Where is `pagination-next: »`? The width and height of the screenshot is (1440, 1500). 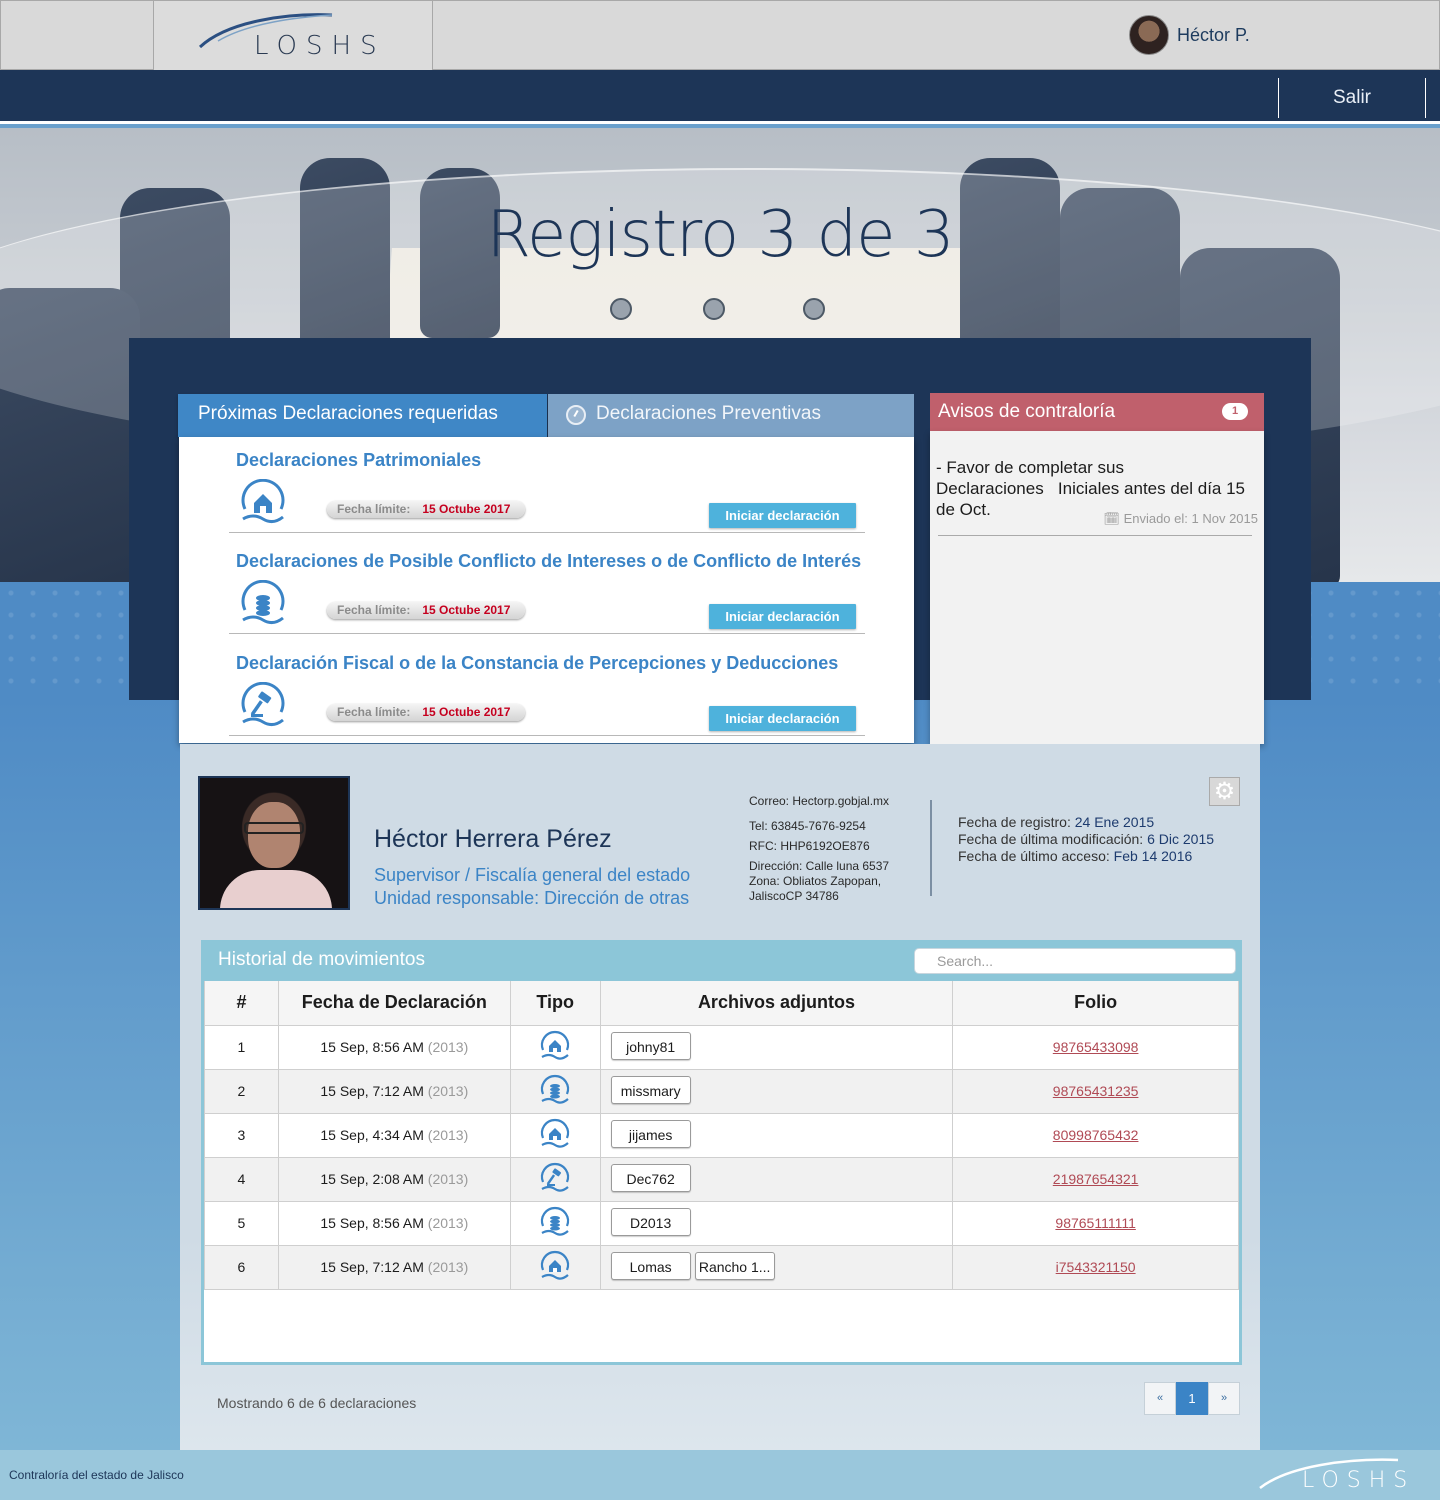 pagination-next: » is located at coordinates (1224, 1398).